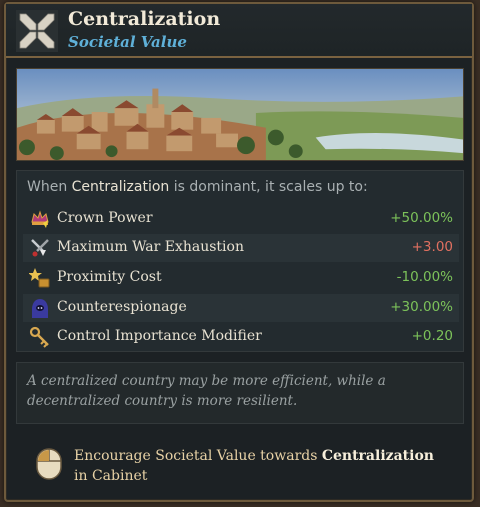 Image resolution: width=480 pixels, height=507 pixels. What do you see at coordinates (105, 218) in the screenshot?
I see `effect-label: Crown Power` at bounding box center [105, 218].